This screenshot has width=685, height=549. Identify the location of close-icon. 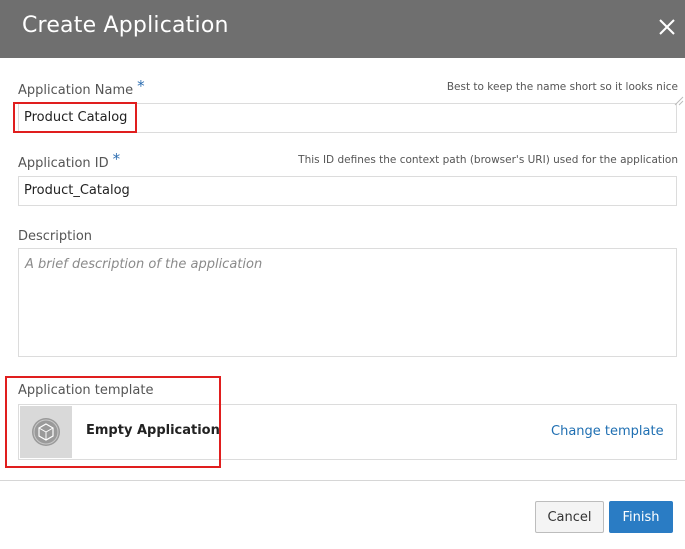
(667, 27).